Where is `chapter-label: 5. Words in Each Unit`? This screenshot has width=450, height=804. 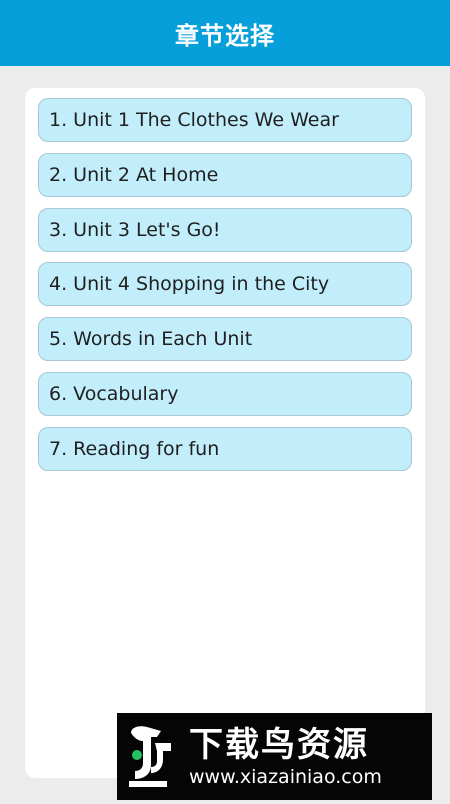
chapter-label: 5. Words in Each Unit is located at coordinates (151, 339).